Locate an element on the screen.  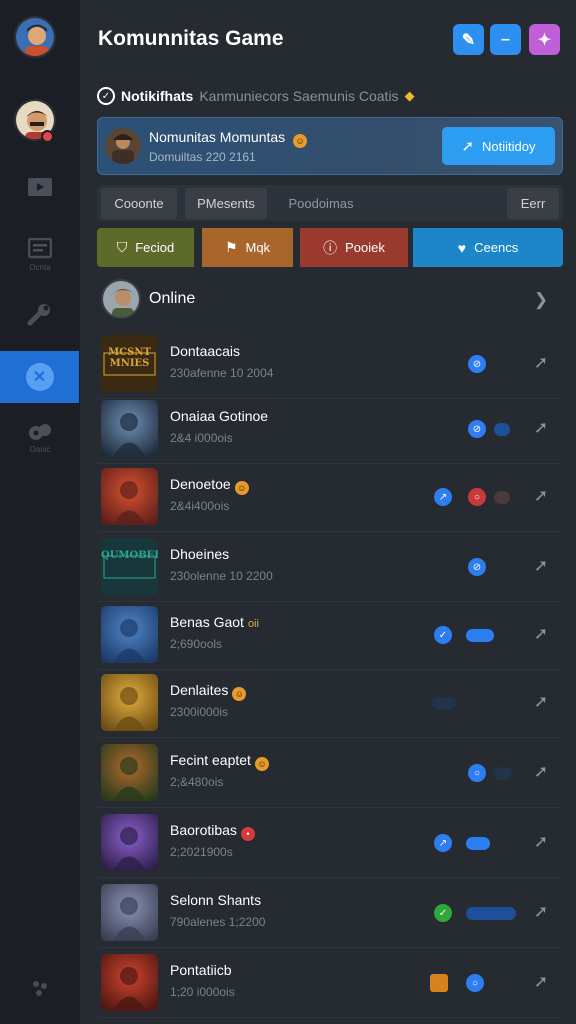
game-row: Onaiaa Gotinoe 2&4 i000ois ⊘ ➚ is located at coordinates (330, 430).